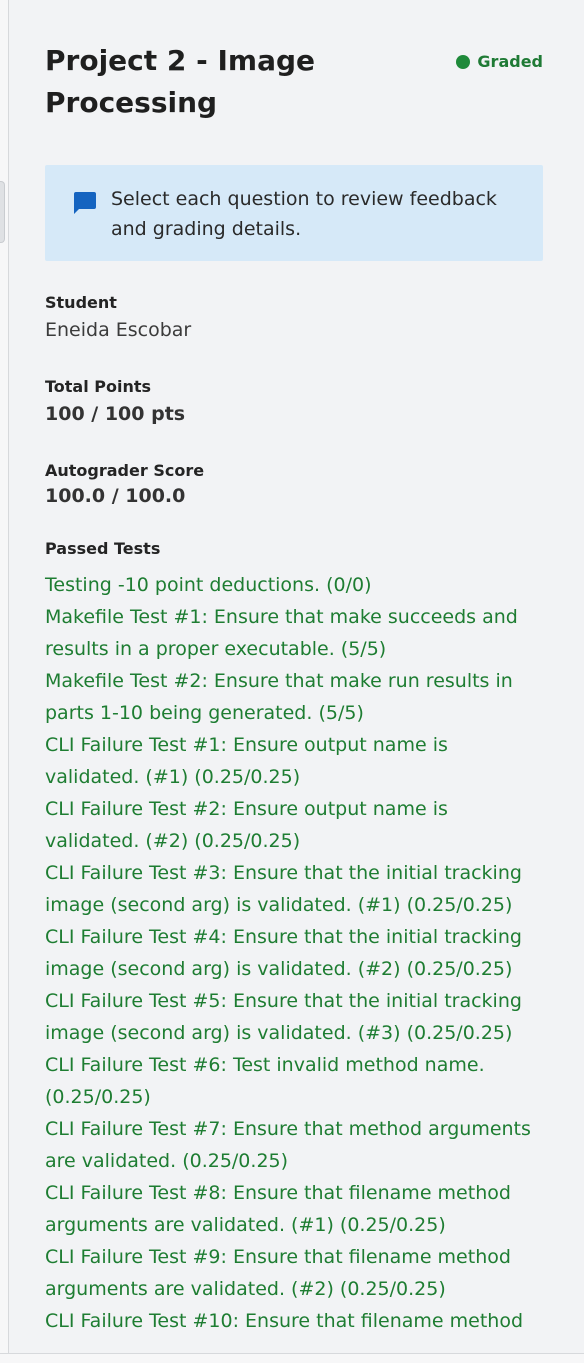  I want to click on autograder-score-label: Autograder Score, so click(125, 470).